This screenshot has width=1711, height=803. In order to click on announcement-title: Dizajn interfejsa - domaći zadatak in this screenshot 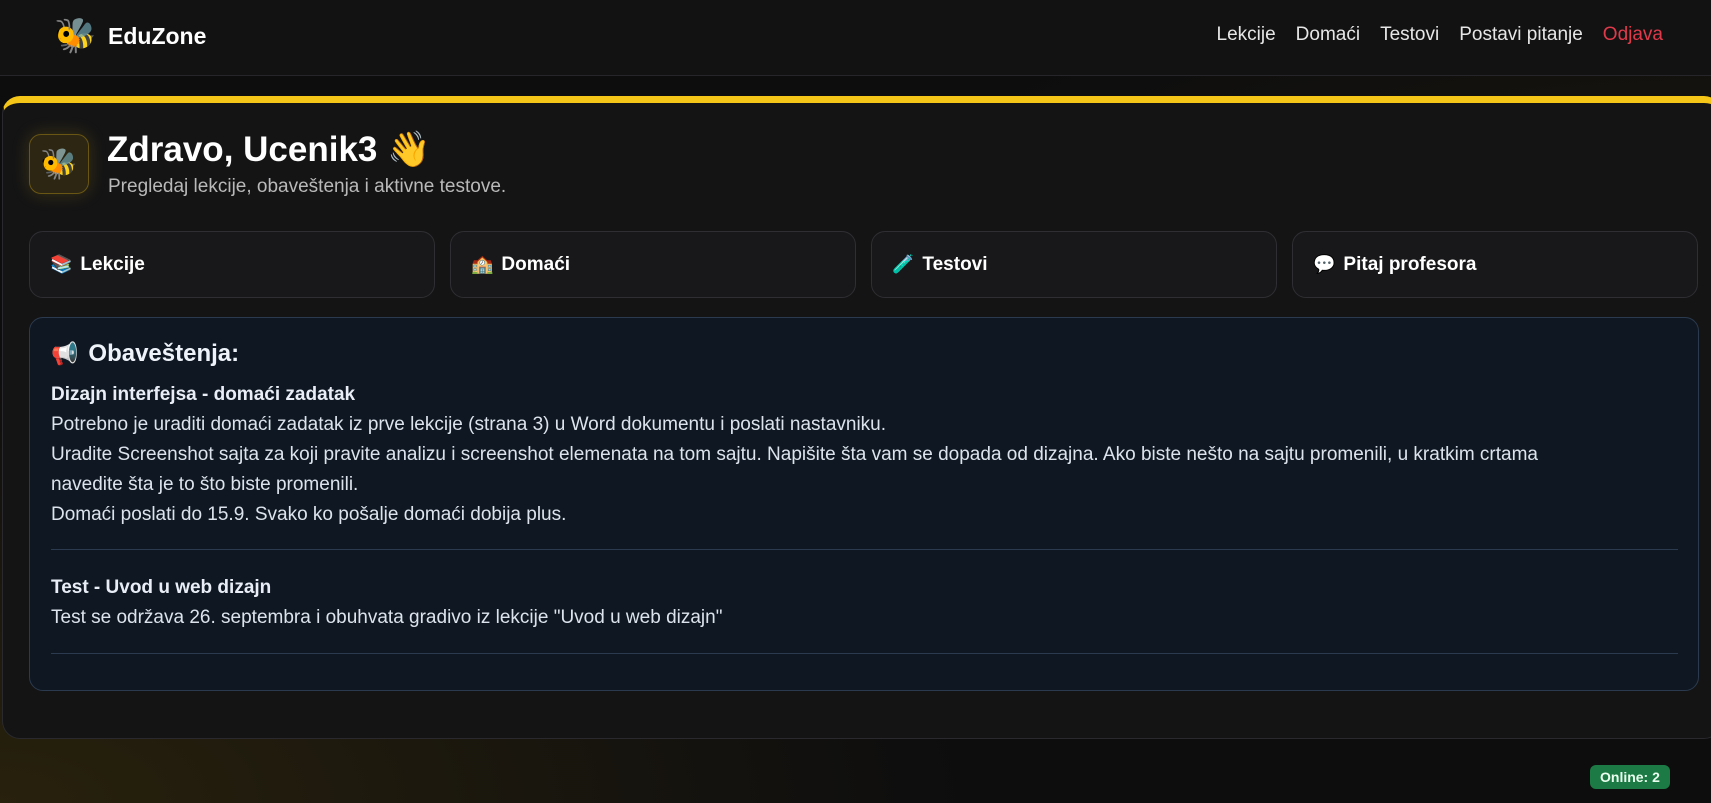, I will do `click(203, 394)`.